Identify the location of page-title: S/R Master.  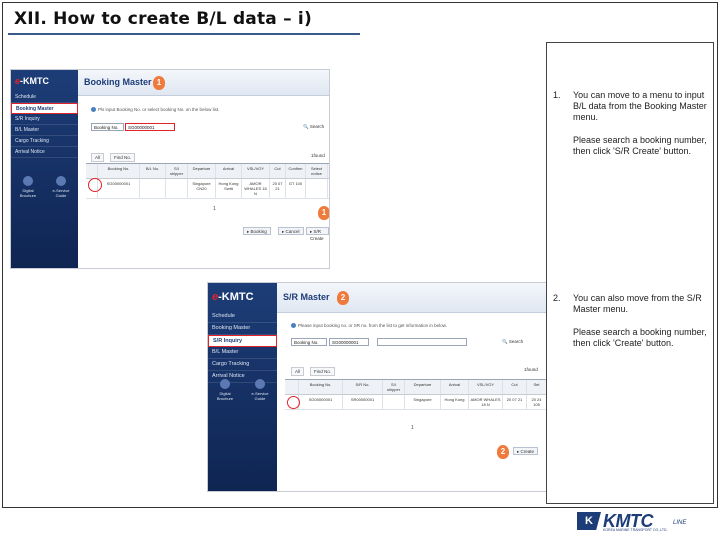
(306, 297).